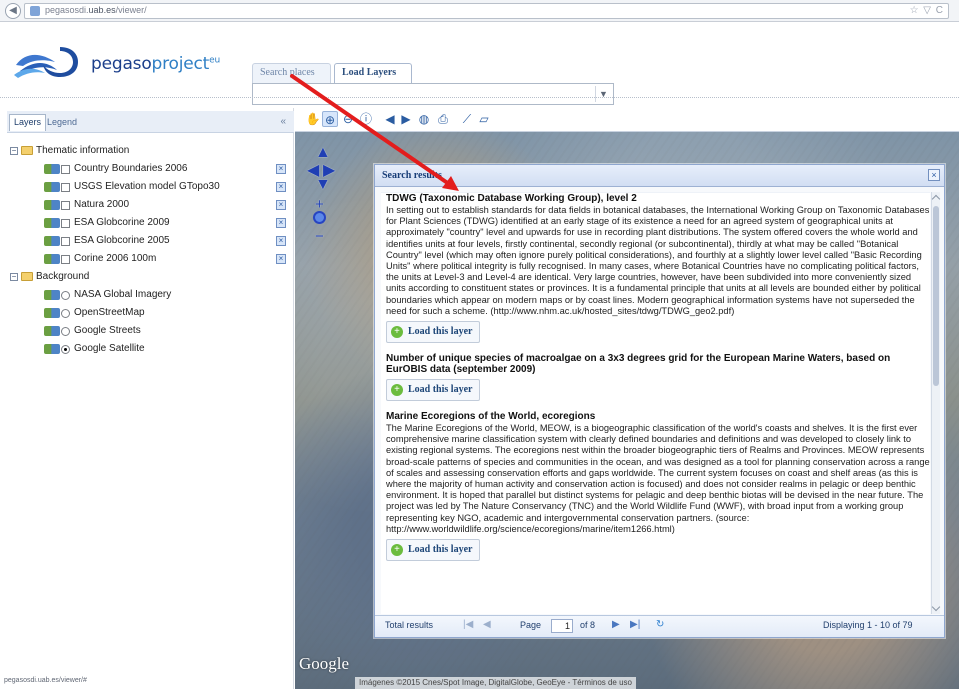 The image size is (959, 689). Describe the element at coordinates (366, 119) in the screenshot. I see `info-icon: ⓘ` at that location.